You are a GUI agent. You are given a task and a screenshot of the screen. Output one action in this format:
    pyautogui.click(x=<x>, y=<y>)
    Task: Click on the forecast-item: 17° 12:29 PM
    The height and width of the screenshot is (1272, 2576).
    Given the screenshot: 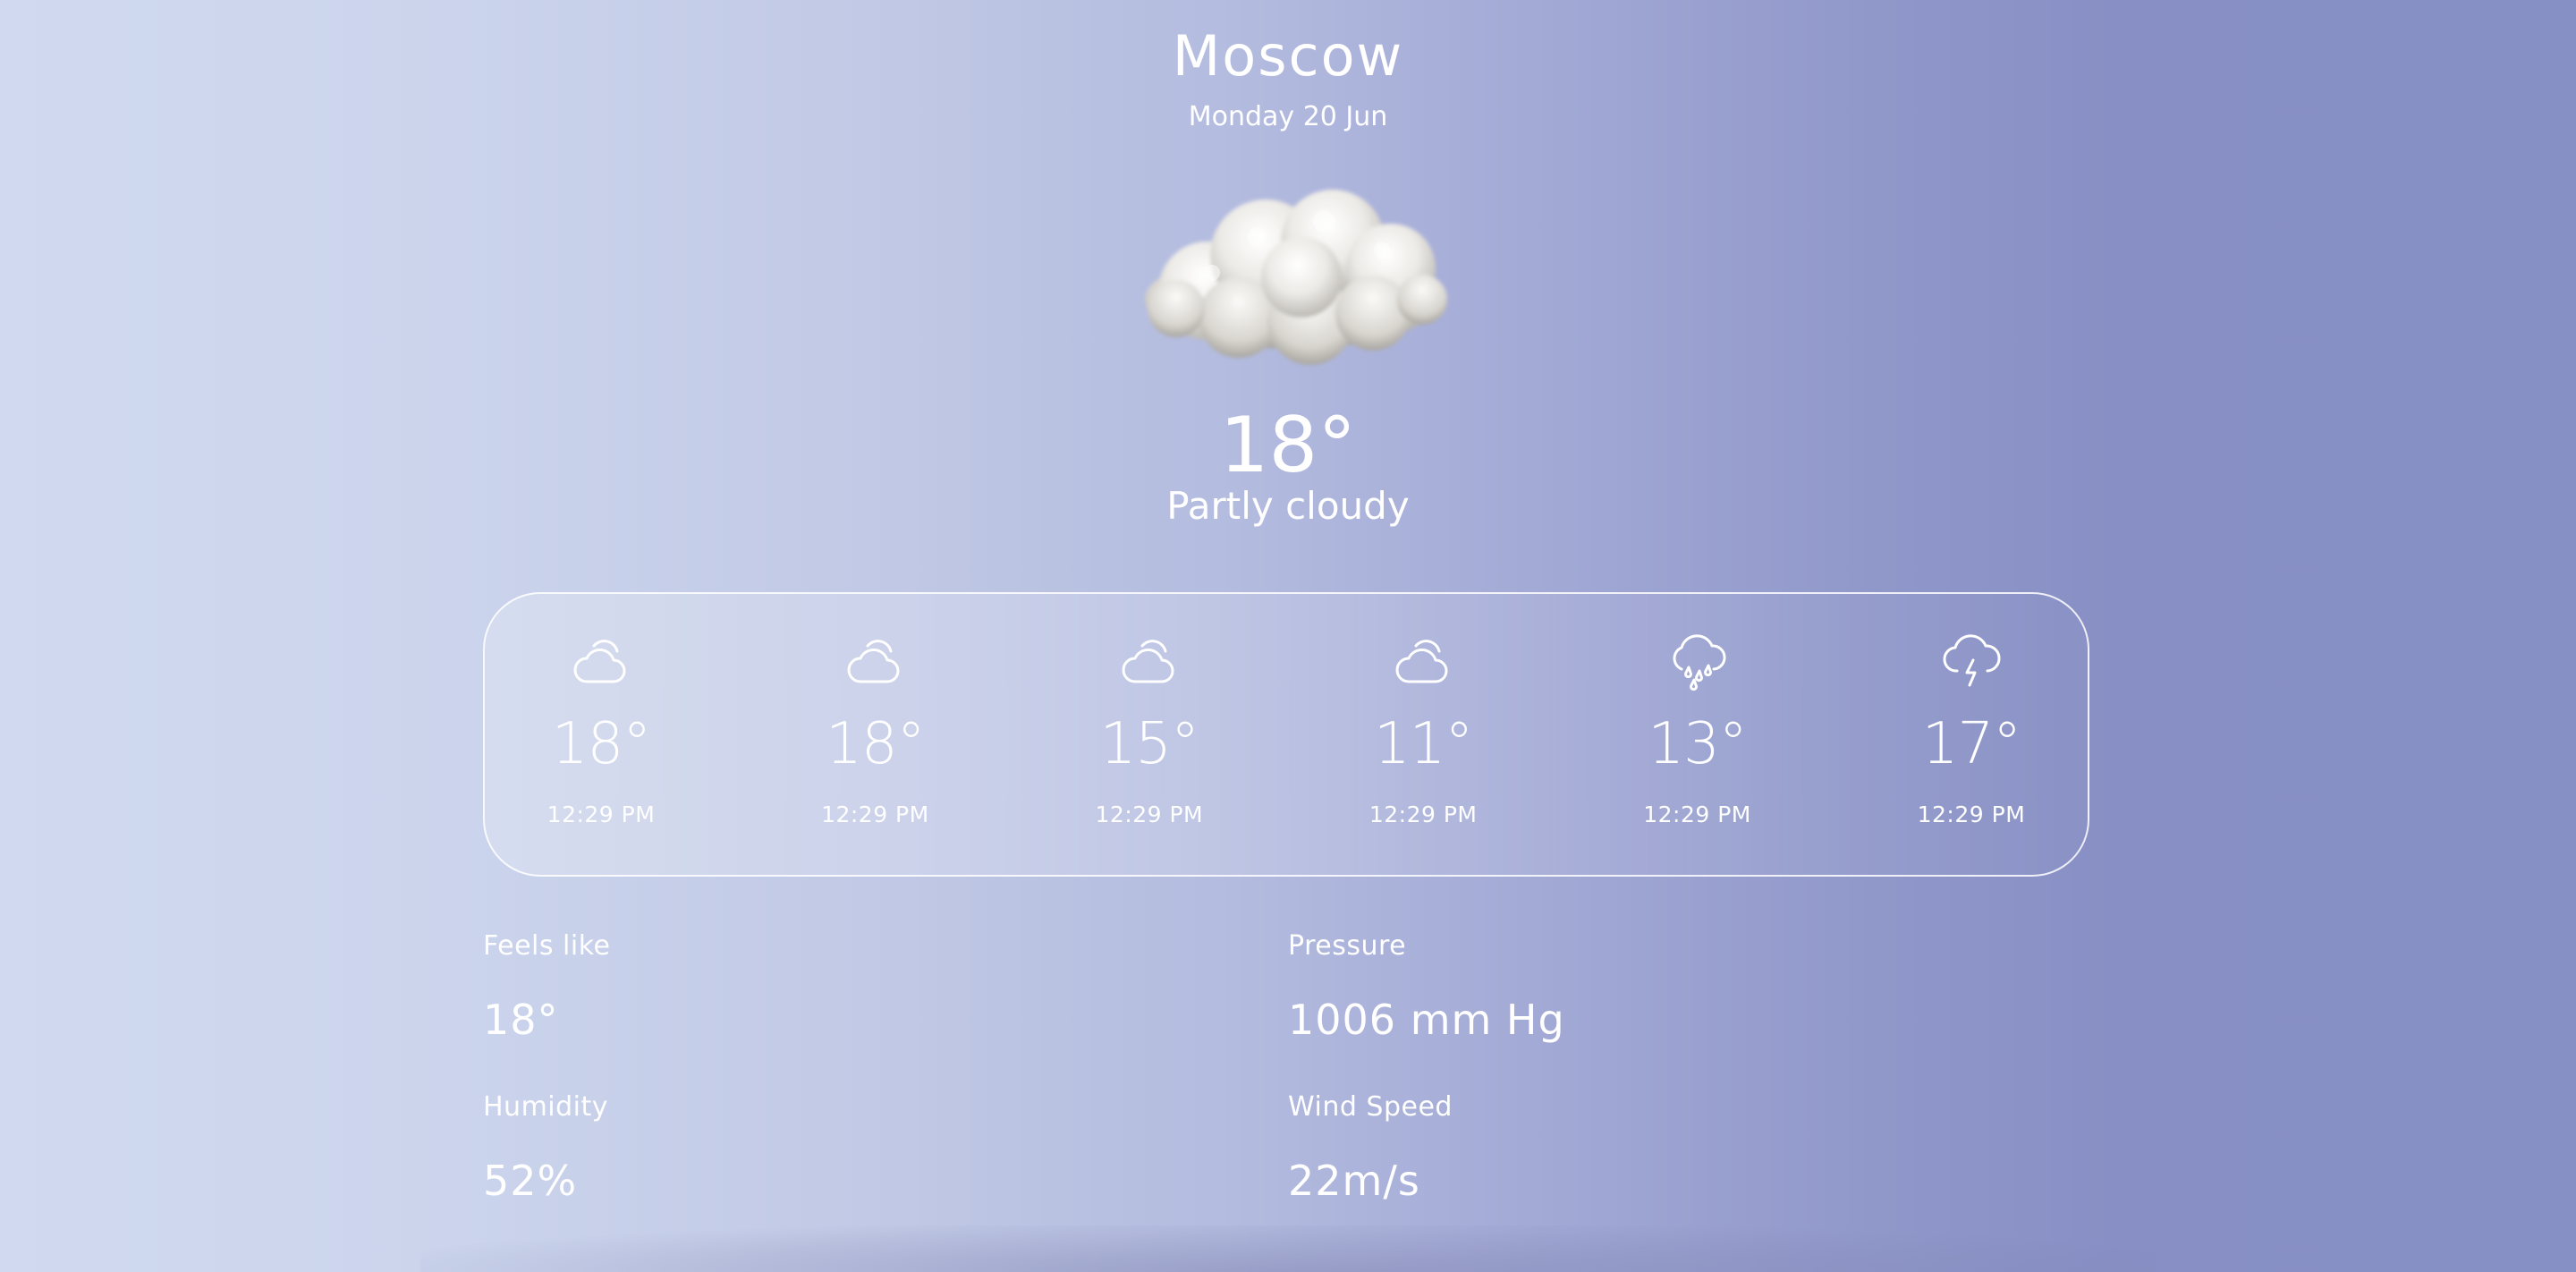 What is the action you would take?
    pyautogui.click(x=1971, y=734)
    